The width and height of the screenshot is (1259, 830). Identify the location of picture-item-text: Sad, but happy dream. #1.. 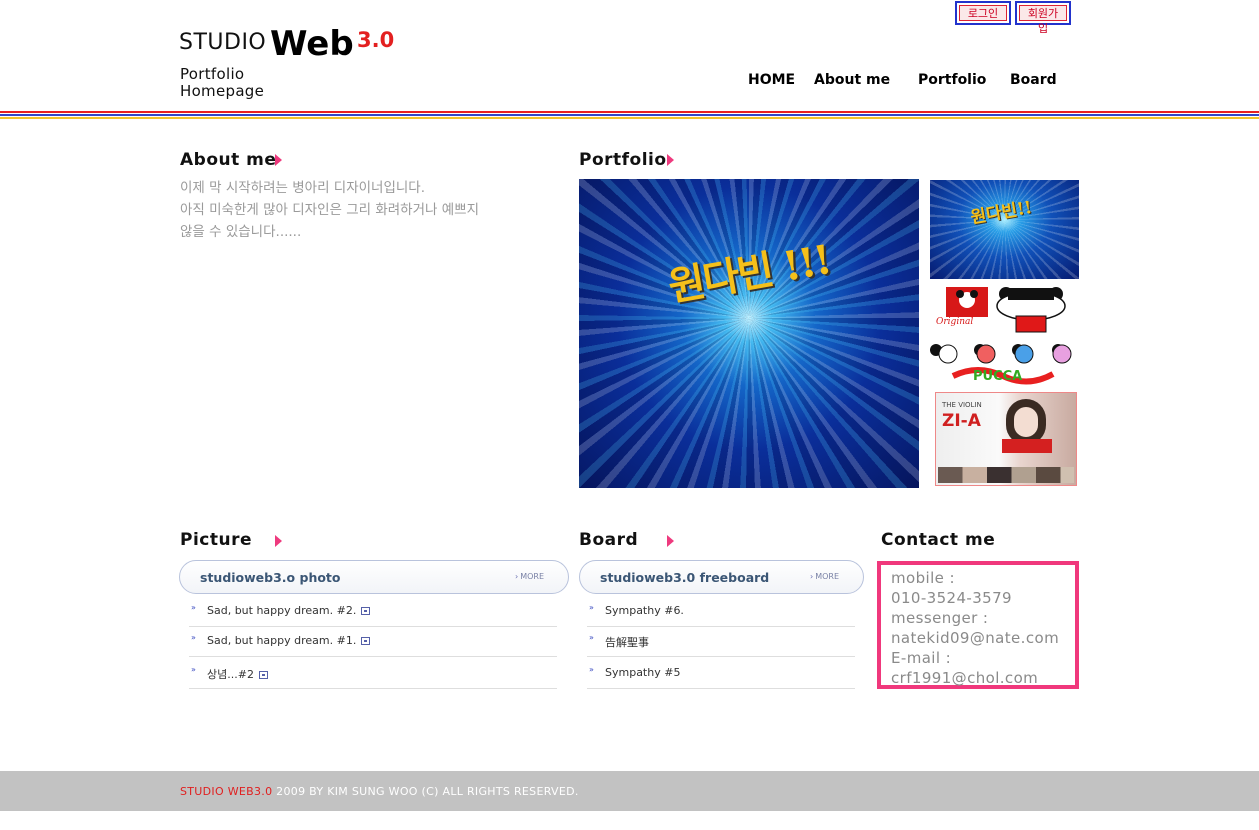
(282, 640).